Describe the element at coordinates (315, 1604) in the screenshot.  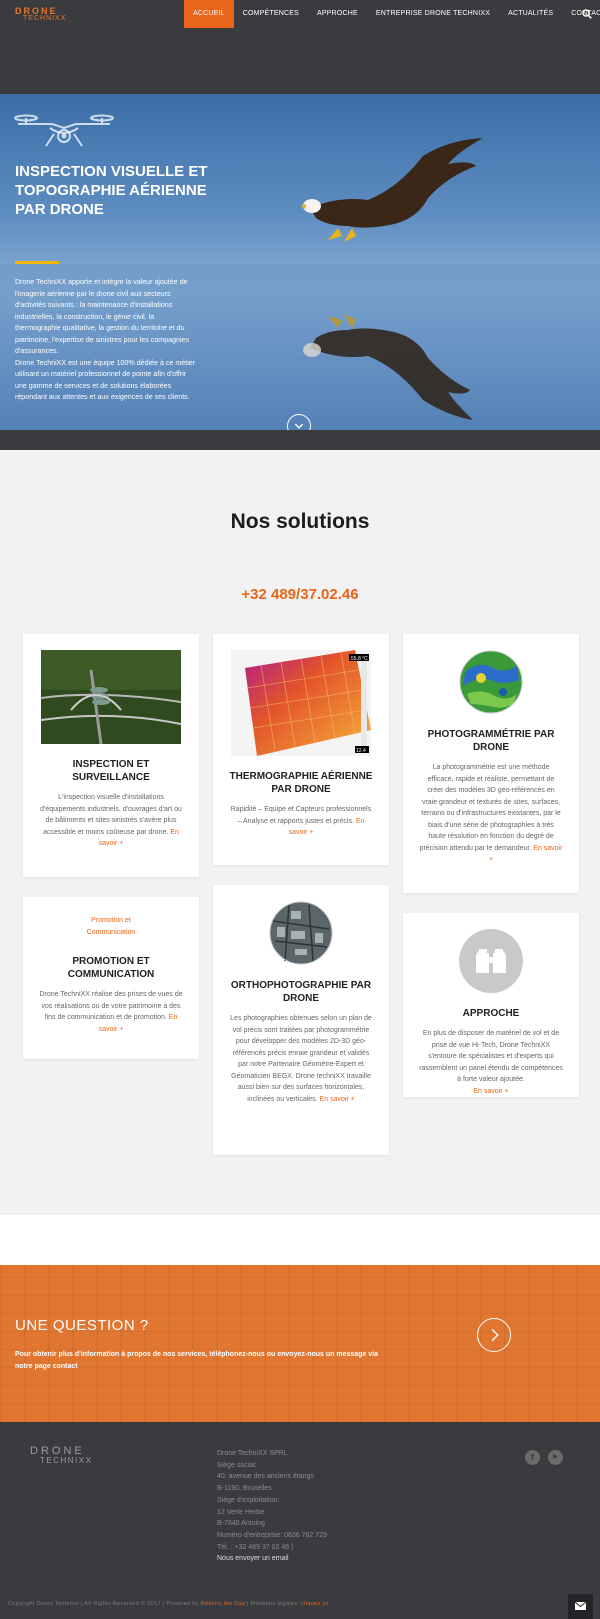
I see `legal-link: cliquez ici` at that location.